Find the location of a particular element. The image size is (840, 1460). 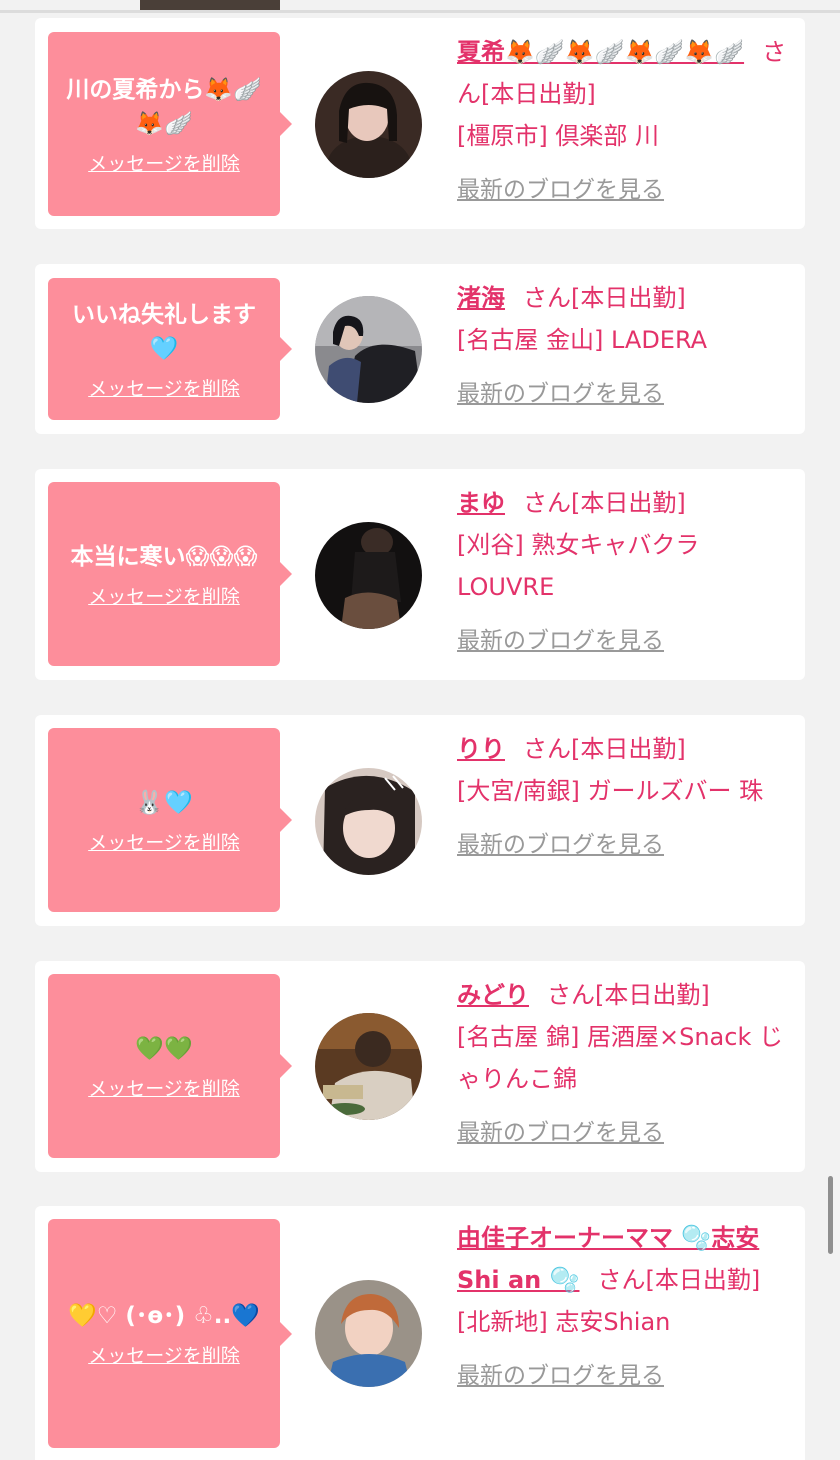

message-text: 本当に寒い😱😱😱 is located at coordinates (164, 556).